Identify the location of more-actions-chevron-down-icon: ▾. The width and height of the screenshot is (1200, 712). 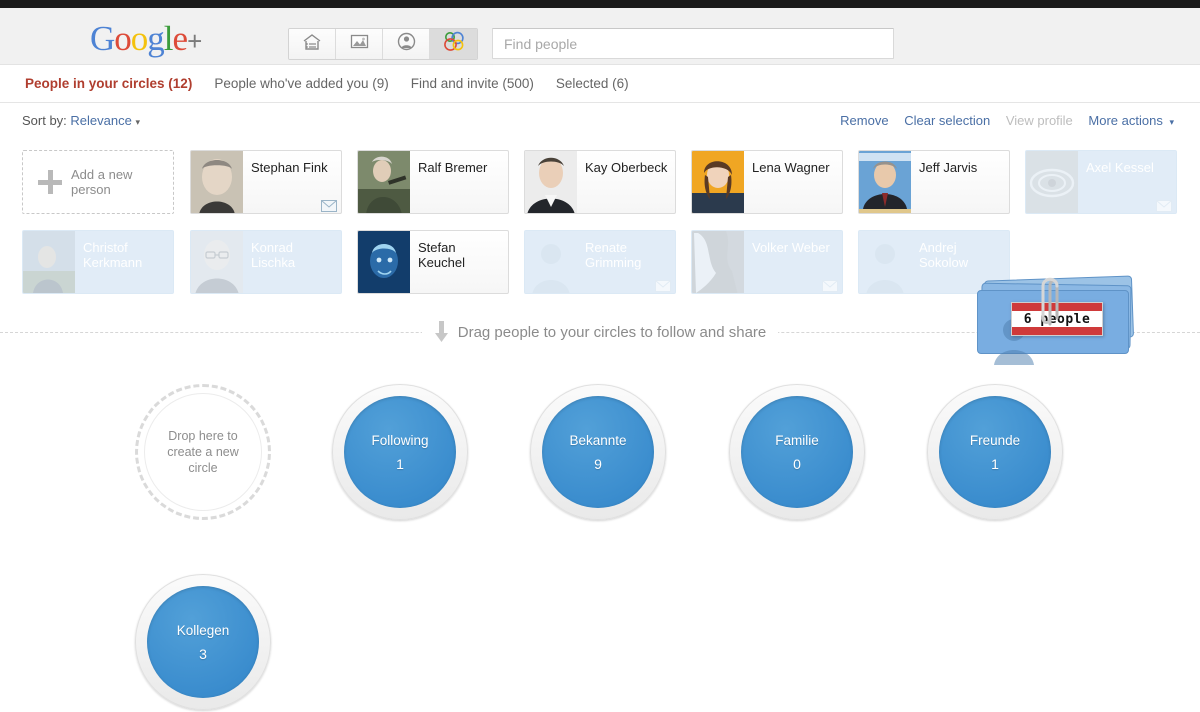
(1171, 122).